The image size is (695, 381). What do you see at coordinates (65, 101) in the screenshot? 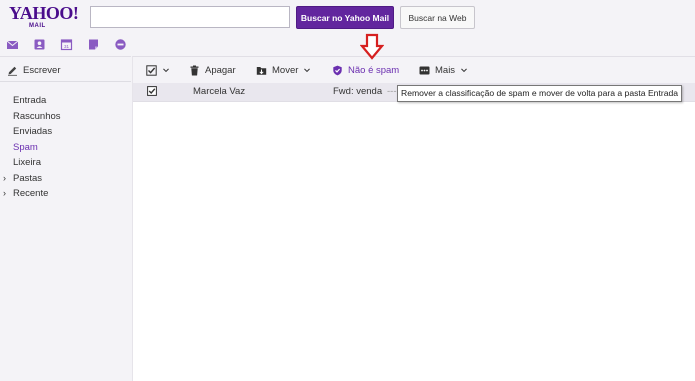
I see `folder-entrada: Entrada` at bounding box center [65, 101].